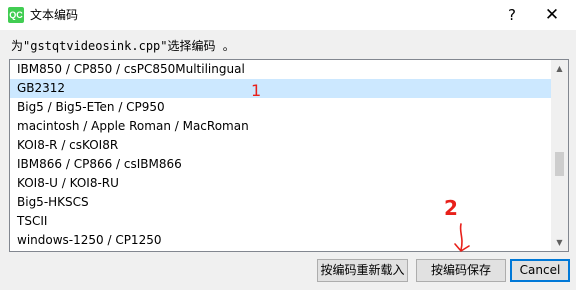  What do you see at coordinates (281, 69) in the screenshot?
I see `list-item: IBM850 / CP850 / csPC850Multilingual` at bounding box center [281, 69].